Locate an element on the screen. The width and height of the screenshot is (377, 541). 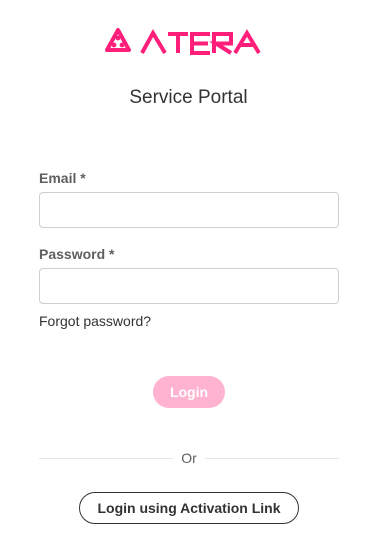
divider-line-right is located at coordinates (272, 458).